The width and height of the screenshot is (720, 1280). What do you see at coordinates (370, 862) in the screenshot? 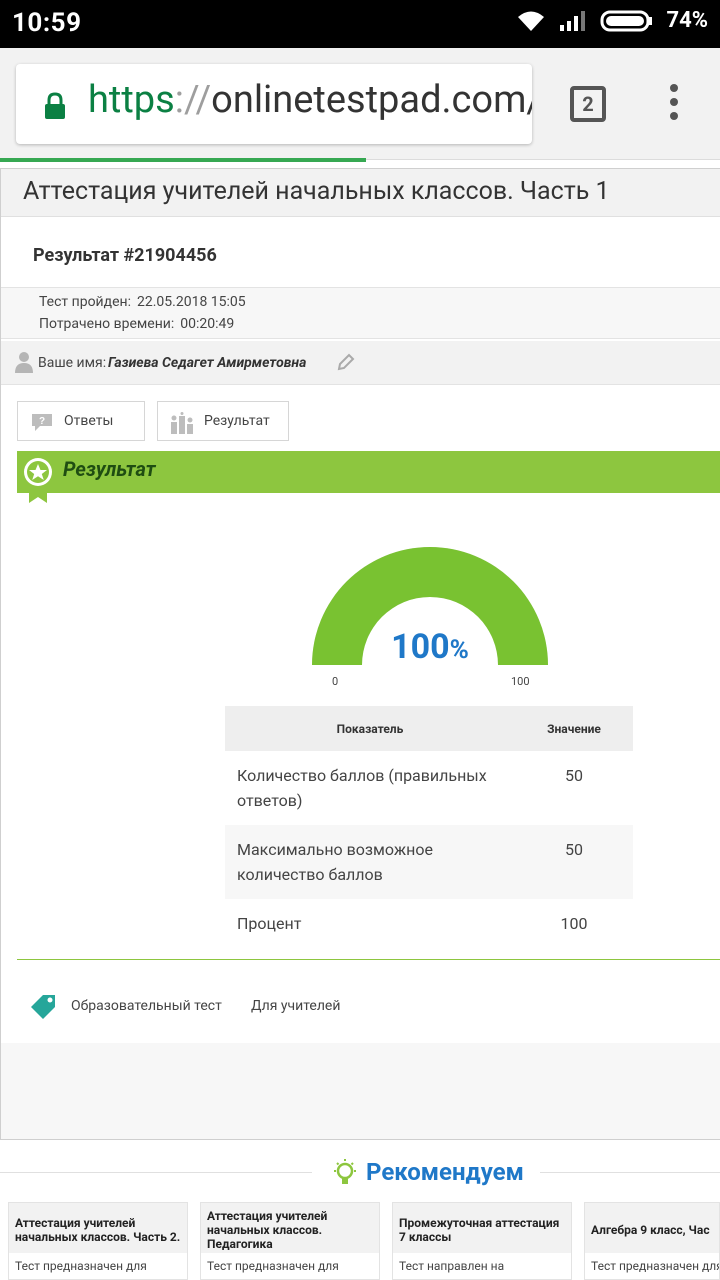
I see `row-label: Максимально возможное количество баллов` at bounding box center [370, 862].